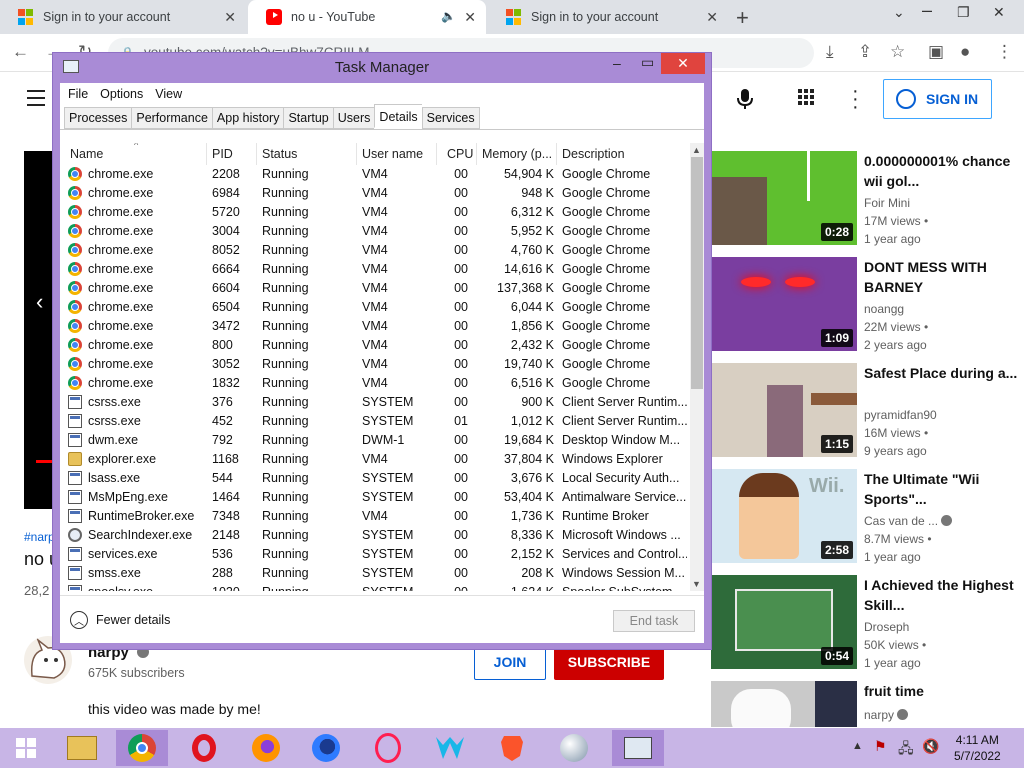 The image size is (1024, 768). What do you see at coordinates (204, 748) in the screenshot?
I see `taskbar-opera` at bounding box center [204, 748].